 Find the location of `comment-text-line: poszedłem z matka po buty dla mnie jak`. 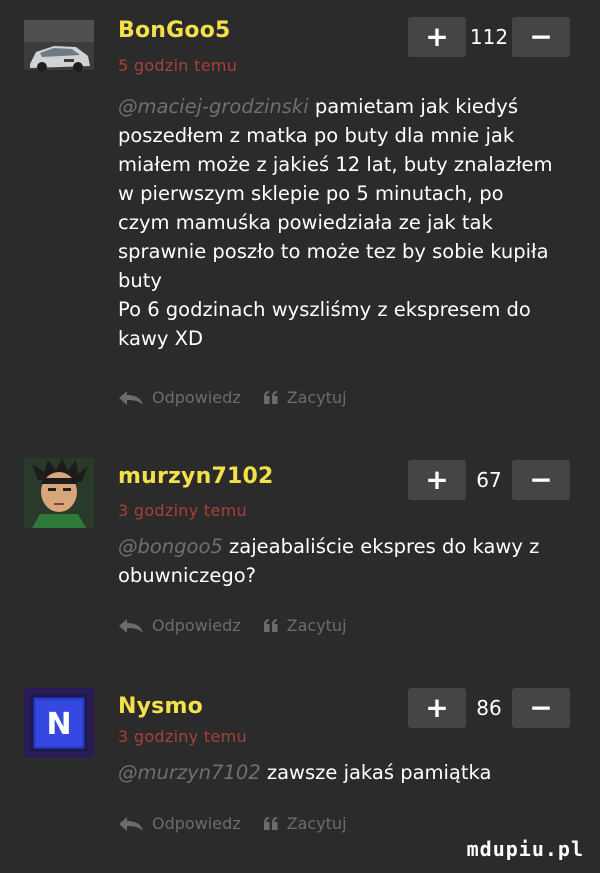

comment-text-line: poszedłem z matka po buty dla mnie jak is located at coordinates (316, 135).